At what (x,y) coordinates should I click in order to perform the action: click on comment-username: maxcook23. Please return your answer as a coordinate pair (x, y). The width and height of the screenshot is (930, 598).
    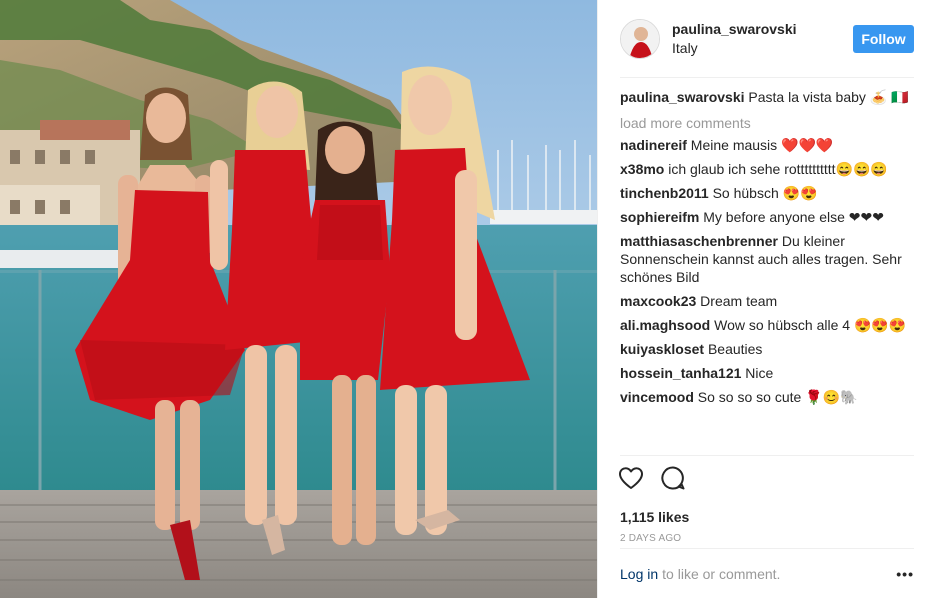
    Looking at the image, I should click on (658, 301).